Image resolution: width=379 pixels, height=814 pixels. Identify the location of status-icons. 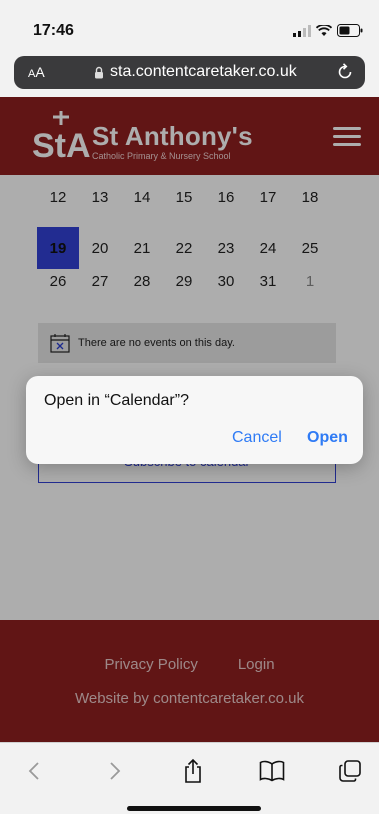
(328, 30).